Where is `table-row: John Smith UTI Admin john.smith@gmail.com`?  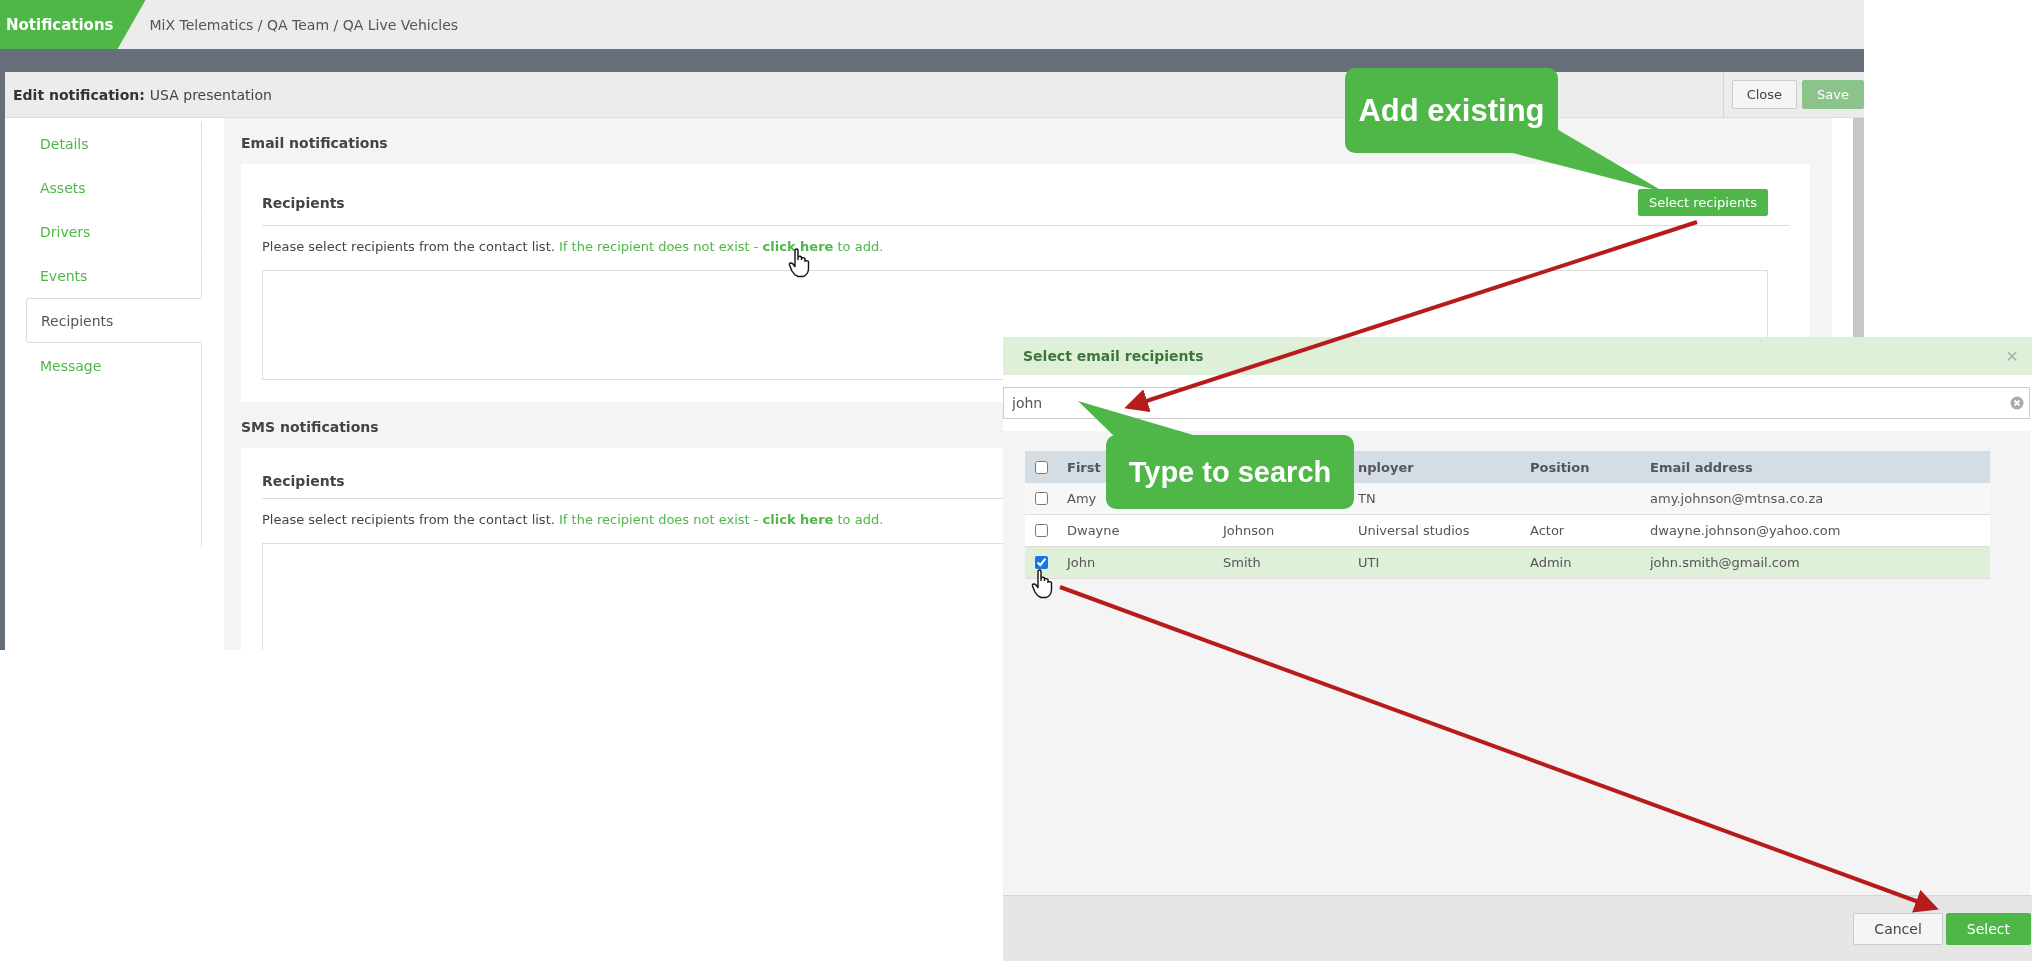 table-row: John Smith UTI Admin john.smith@gmail.com is located at coordinates (1507, 563).